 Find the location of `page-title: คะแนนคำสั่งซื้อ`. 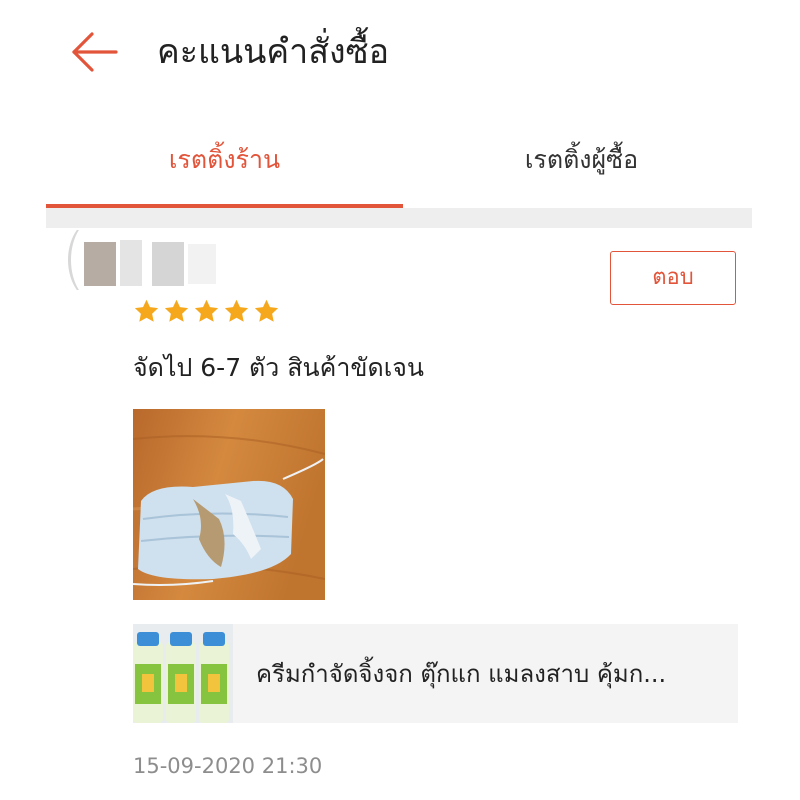

page-title: คะแนนคำสั่งซื้อ is located at coordinates (273, 52).